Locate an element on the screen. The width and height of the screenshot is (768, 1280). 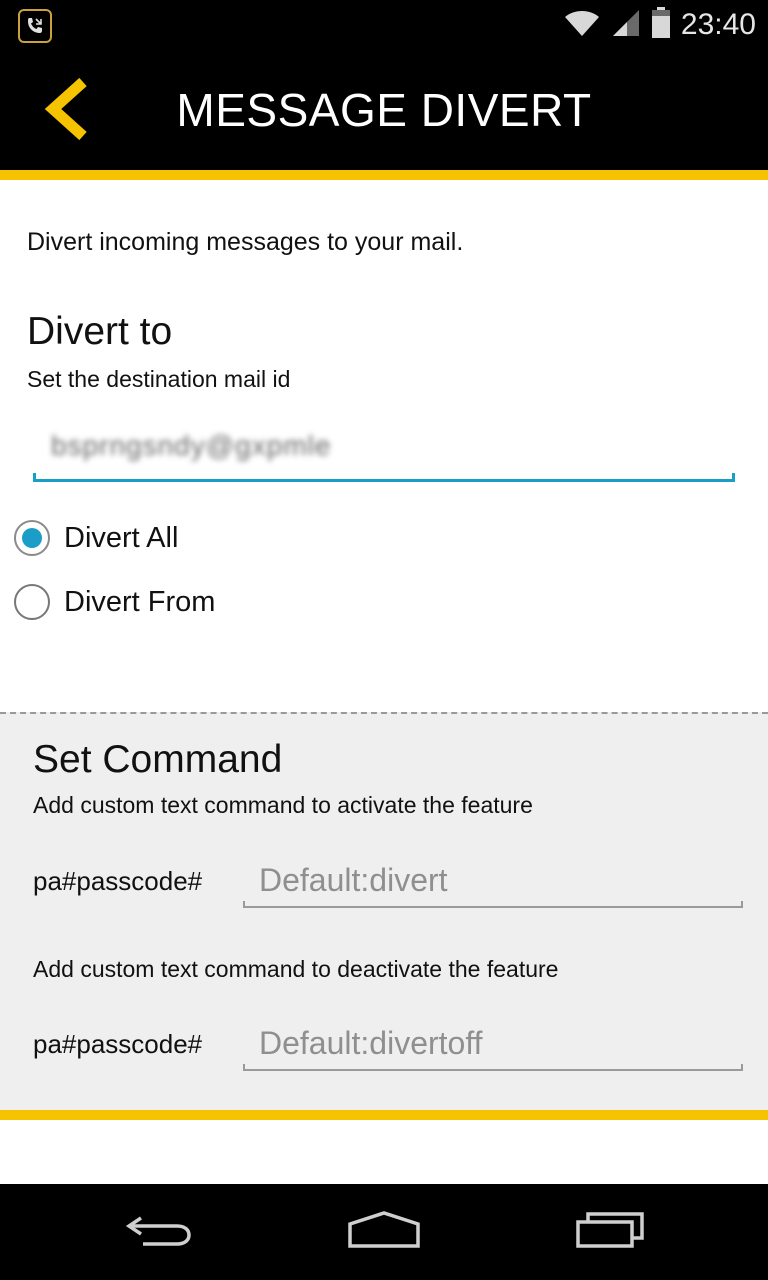
wifi-icon is located at coordinates (582, 25).